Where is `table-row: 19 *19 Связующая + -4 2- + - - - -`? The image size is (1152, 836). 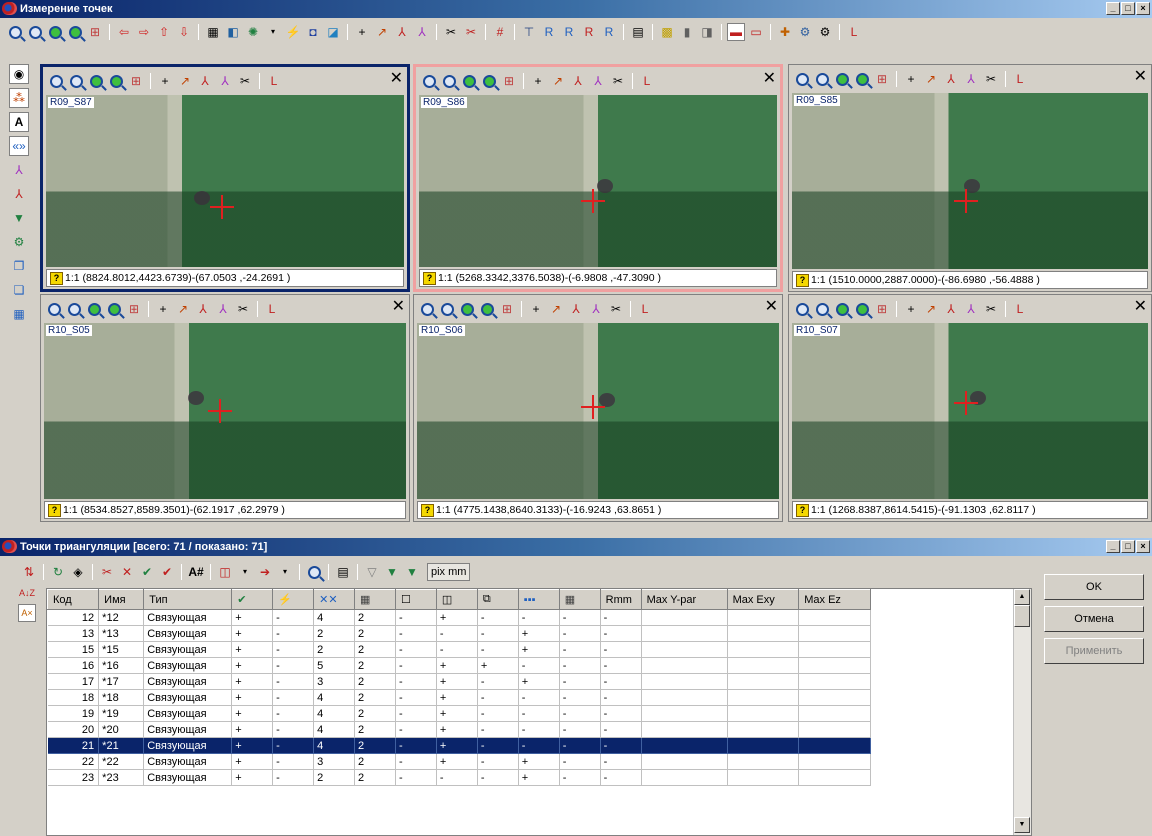 table-row: 19 *19 Связующая + -4 2- + - - - - is located at coordinates (459, 713).